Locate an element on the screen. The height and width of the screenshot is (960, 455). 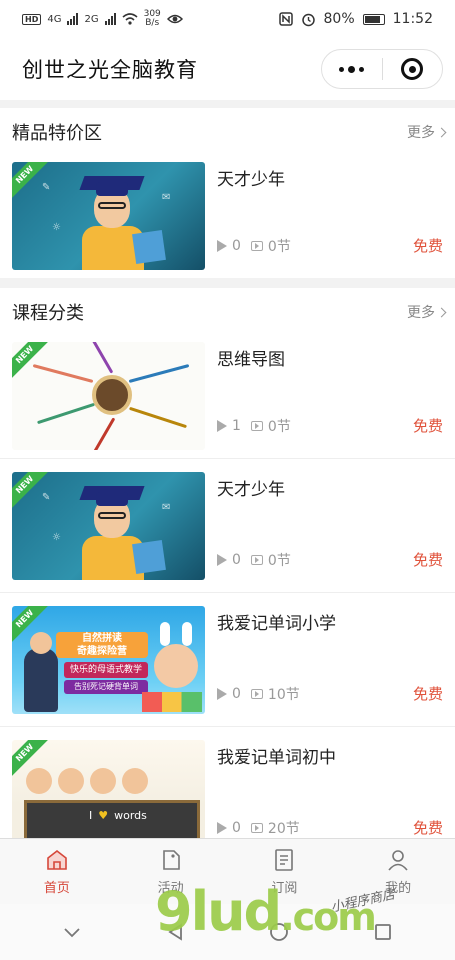
signal-2g-label: 2G is located at coordinates (91, 19).